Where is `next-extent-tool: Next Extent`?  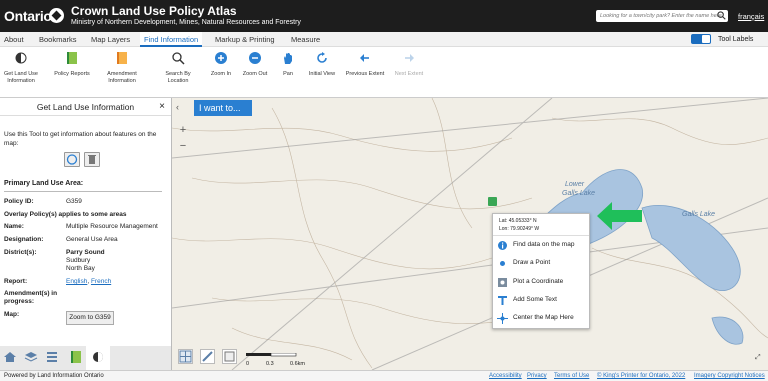
next-extent-tool: Next Extent is located at coordinates (409, 64).